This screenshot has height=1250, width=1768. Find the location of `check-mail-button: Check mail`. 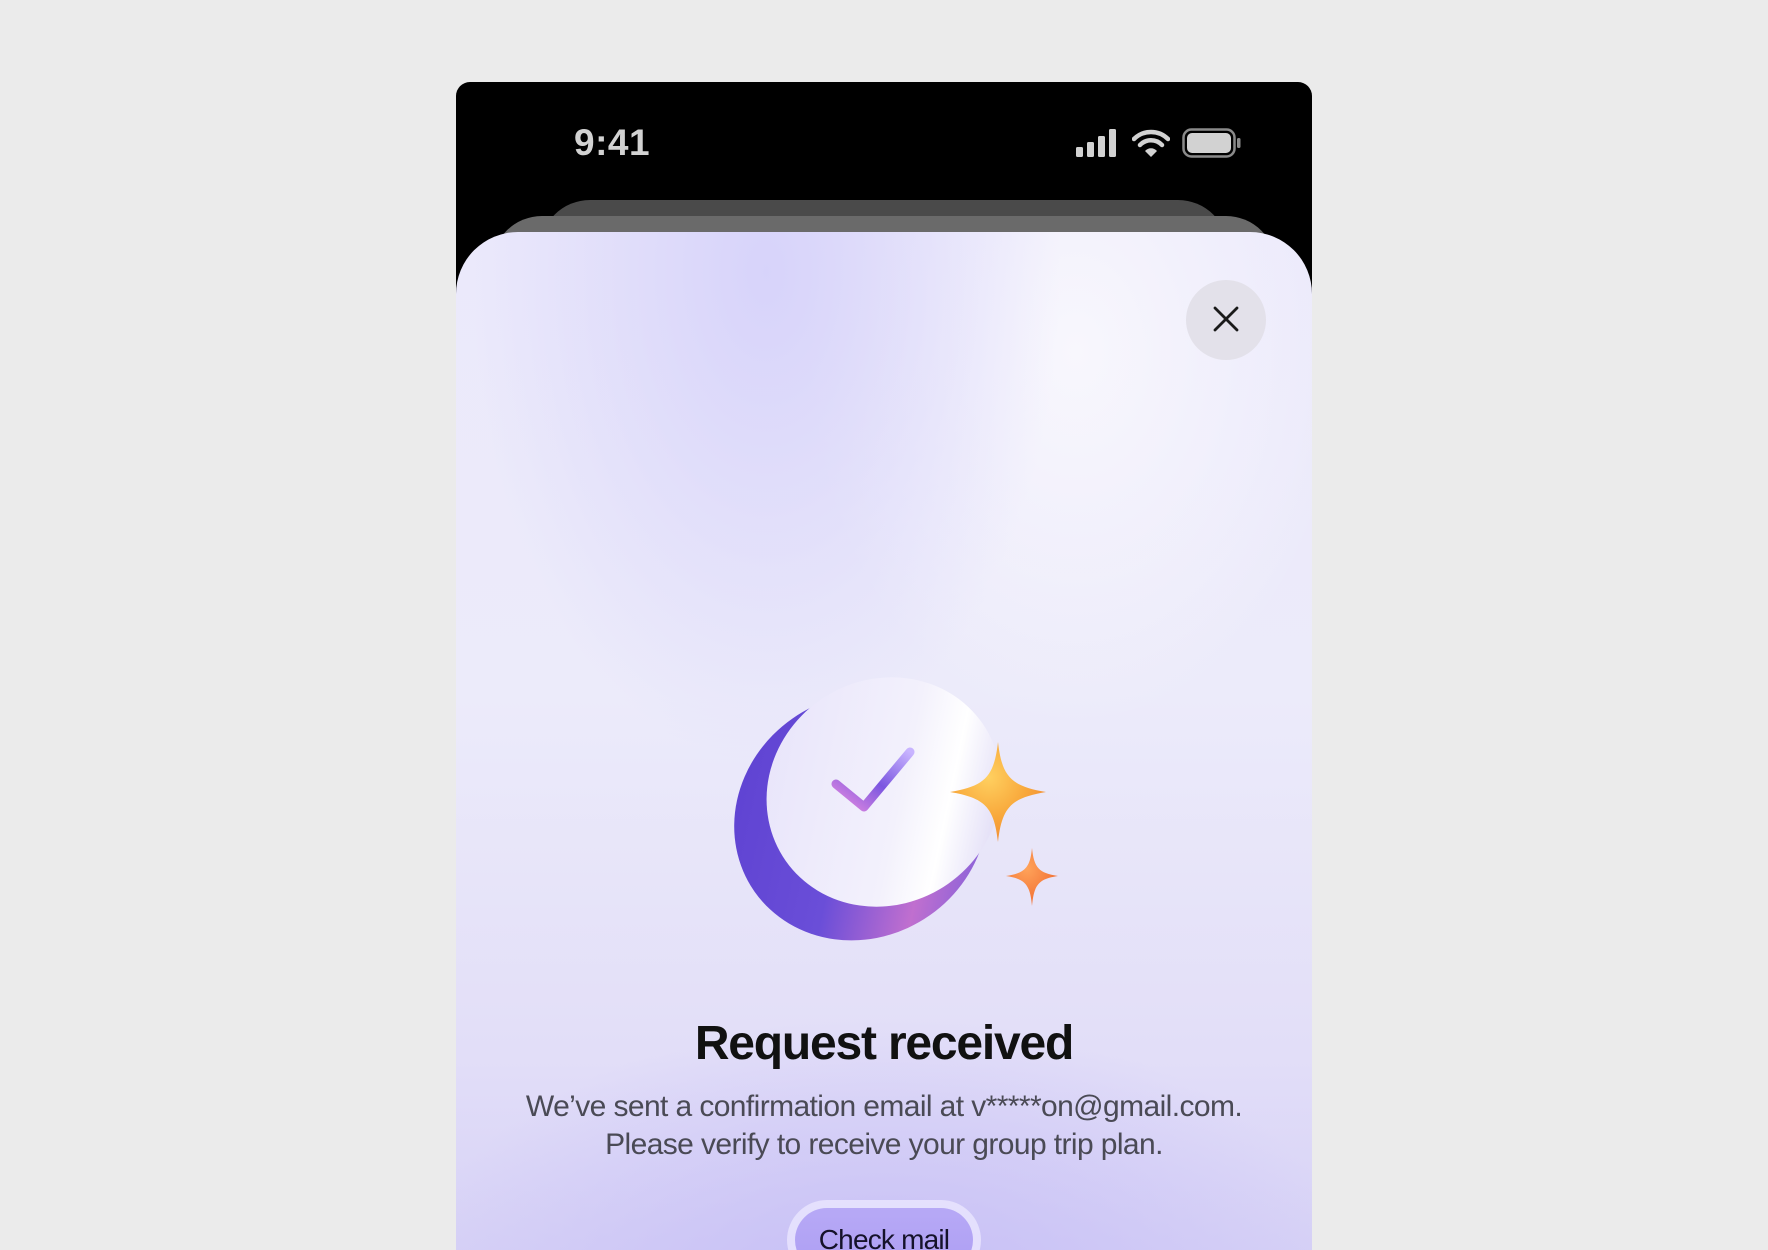

check-mail-button: Check mail is located at coordinates (884, 1229).